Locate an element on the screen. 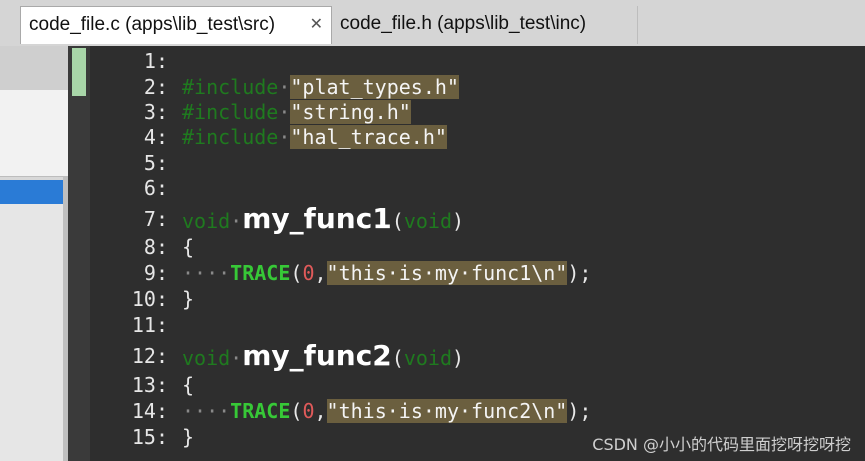  line-code: ····TRACE(0,"this·is·my·func1\n"); is located at coordinates (386, 273).